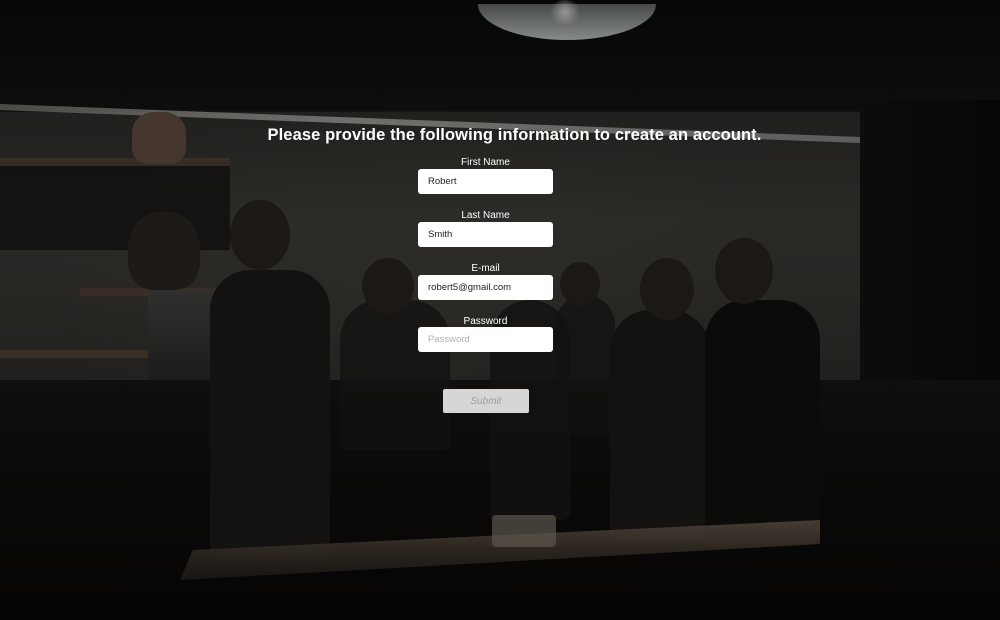  I want to click on password-input, so click(485, 339).